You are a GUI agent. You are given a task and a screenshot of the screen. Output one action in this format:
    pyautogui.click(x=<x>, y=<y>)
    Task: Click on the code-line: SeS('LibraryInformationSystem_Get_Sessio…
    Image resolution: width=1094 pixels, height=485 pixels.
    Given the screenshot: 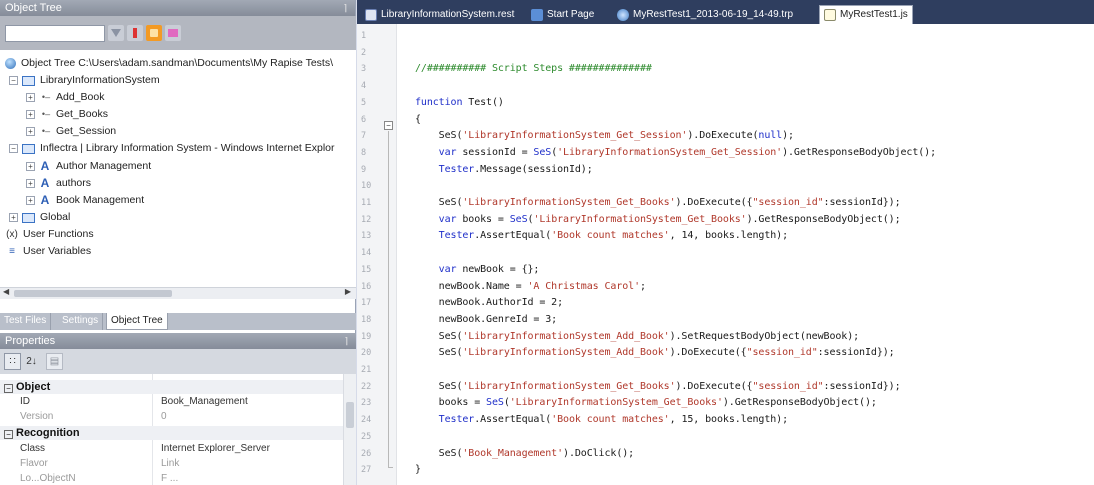 What is the action you would take?
    pyautogui.click(x=604, y=135)
    